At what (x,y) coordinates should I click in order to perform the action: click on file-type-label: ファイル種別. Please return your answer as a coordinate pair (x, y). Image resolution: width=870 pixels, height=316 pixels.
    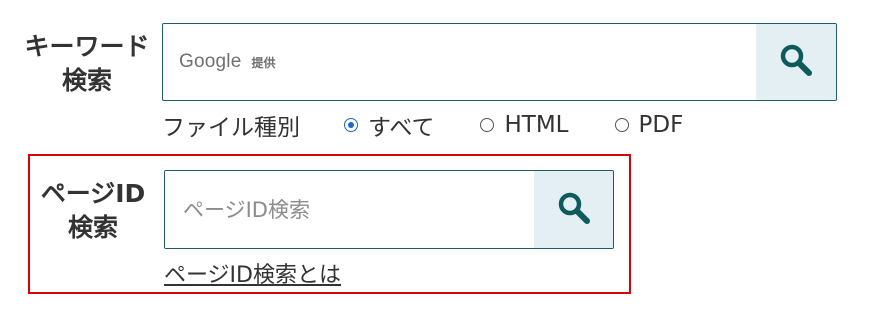
    Looking at the image, I should click on (231, 128).